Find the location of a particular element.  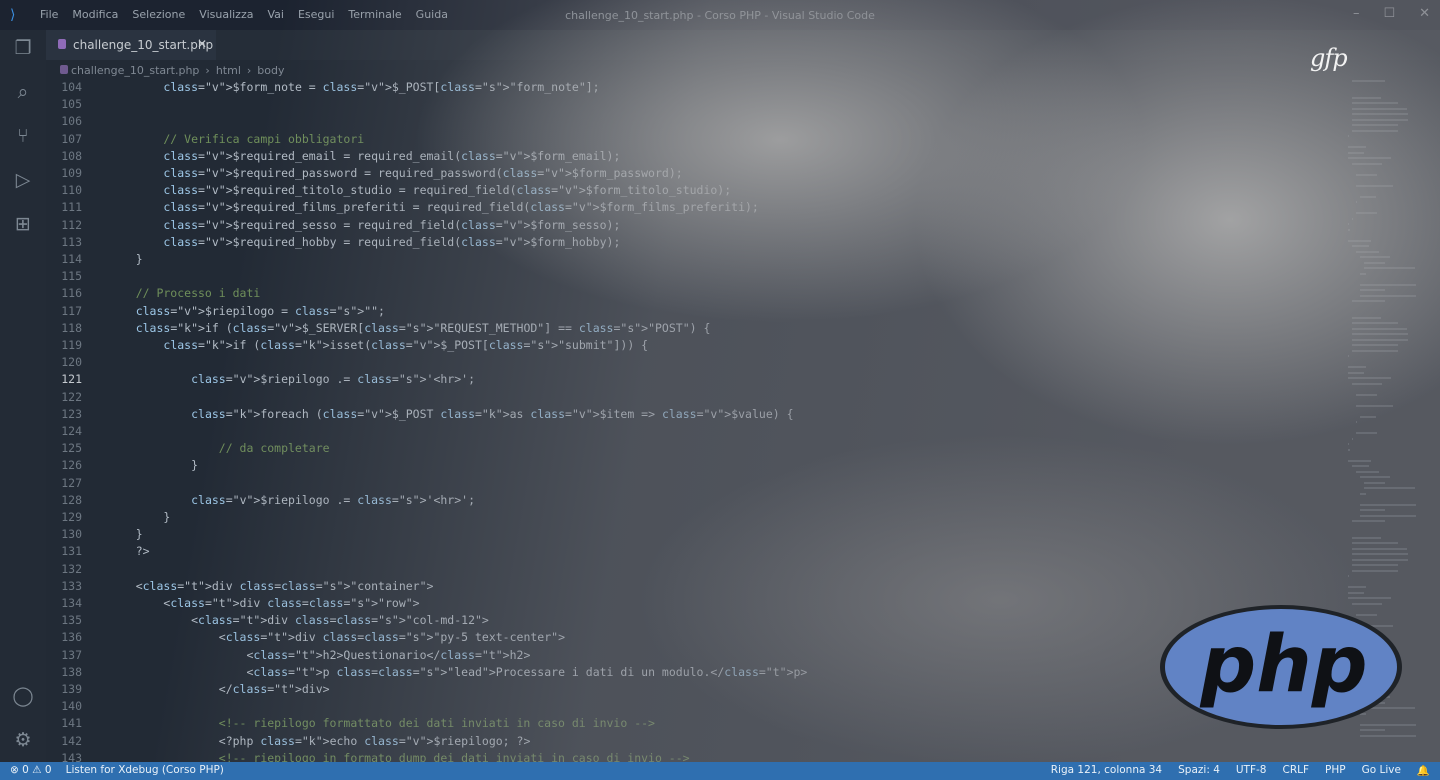

search-icon: ⌕ is located at coordinates (23, 92).